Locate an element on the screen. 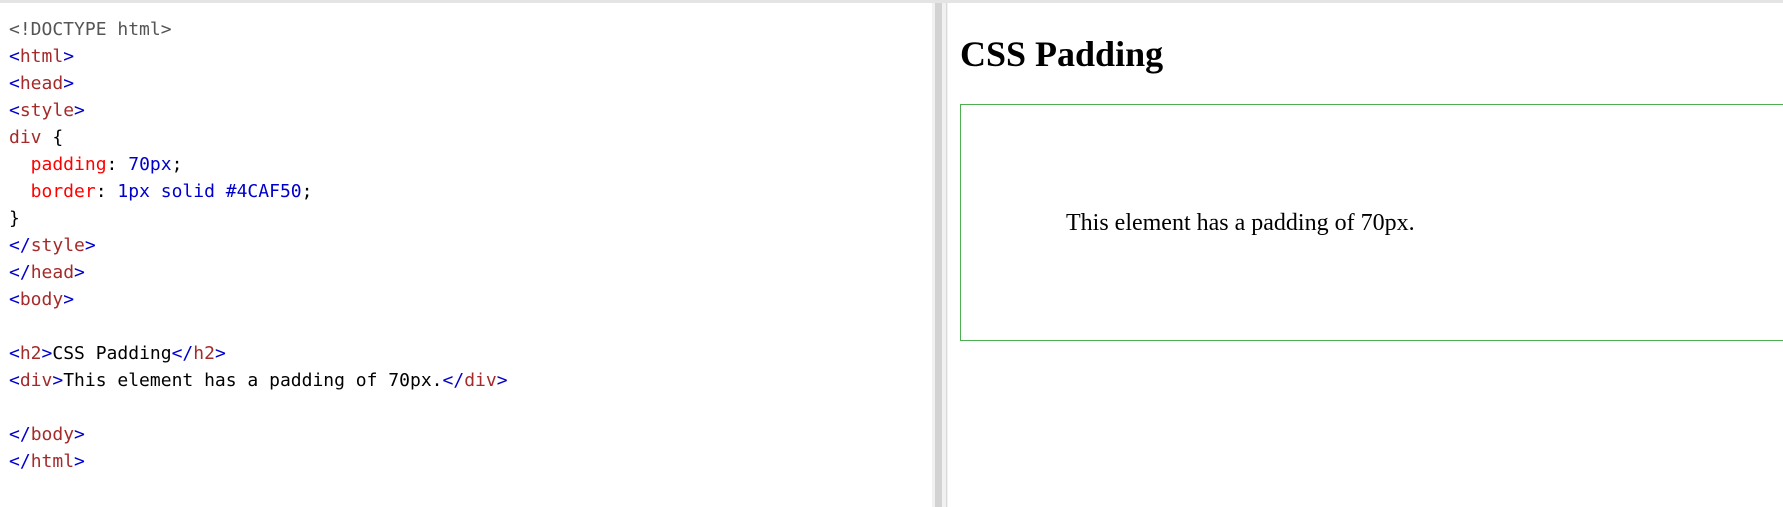 The height and width of the screenshot is (507, 1783). code-line: </head> is located at coordinates (258, 272).